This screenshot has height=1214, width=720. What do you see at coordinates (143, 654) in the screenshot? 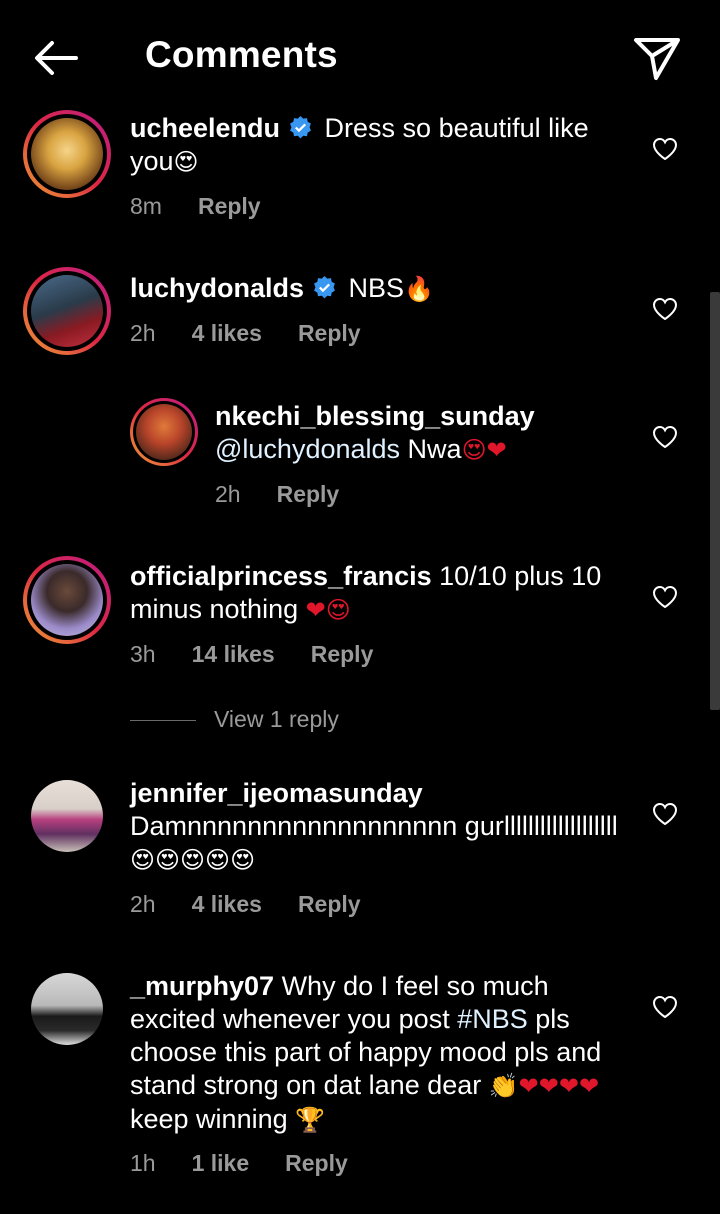
I see `comment-time: 3h` at bounding box center [143, 654].